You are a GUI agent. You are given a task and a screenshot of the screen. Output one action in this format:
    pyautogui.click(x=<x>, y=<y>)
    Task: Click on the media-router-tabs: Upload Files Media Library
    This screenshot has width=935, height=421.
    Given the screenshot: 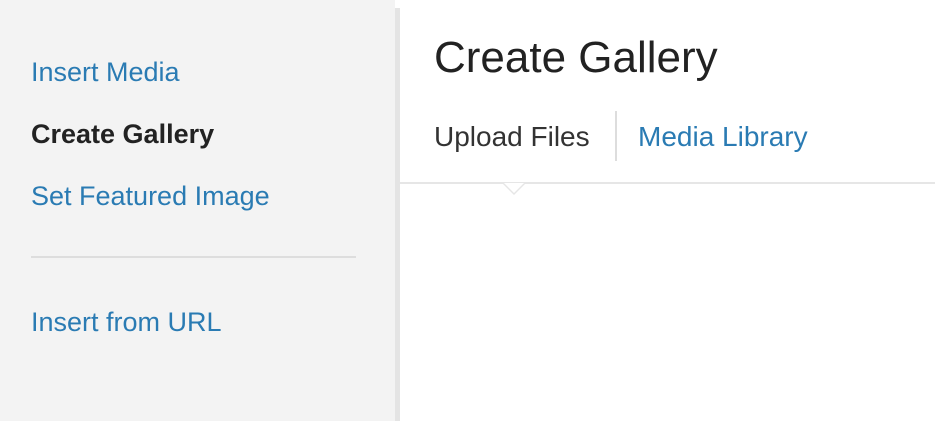 What is the action you would take?
    pyautogui.click(x=667, y=146)
    